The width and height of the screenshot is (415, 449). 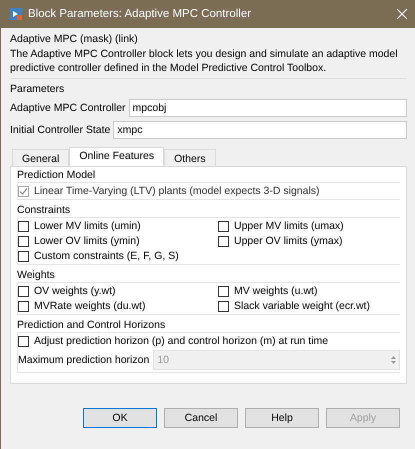 I want to click on input-field: mpcobj, so click(x=267, y=108).